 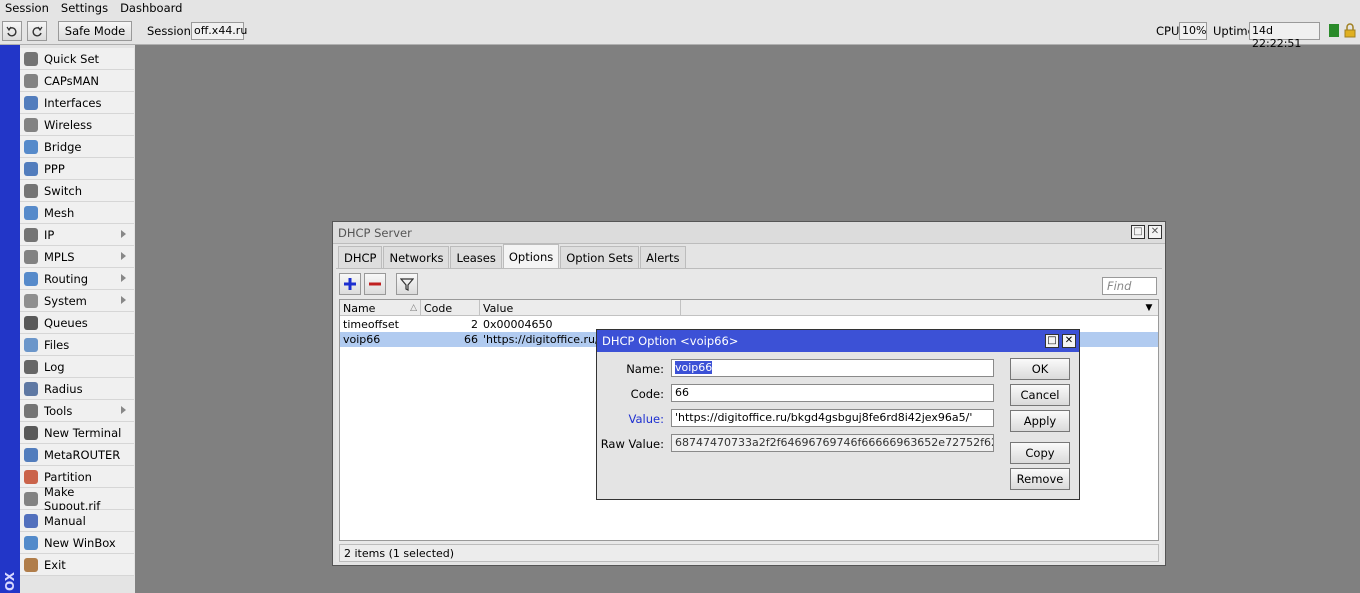 What do you see at coordinates (31, 345) in the screenshot?
I see `folder-icon` at bounding box center [31, 345].